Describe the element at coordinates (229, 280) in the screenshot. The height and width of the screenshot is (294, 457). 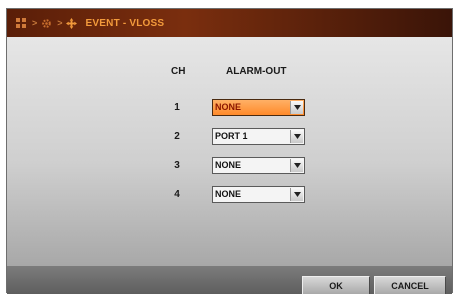
I see `button-bar: OK CANCEL` at that location.